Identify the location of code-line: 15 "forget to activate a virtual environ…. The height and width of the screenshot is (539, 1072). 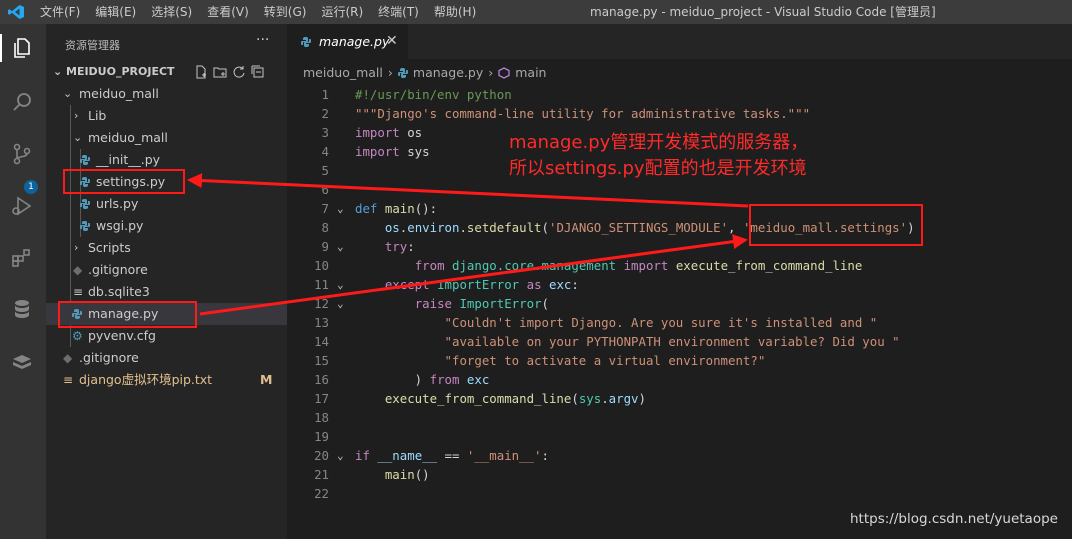
(679, 360).